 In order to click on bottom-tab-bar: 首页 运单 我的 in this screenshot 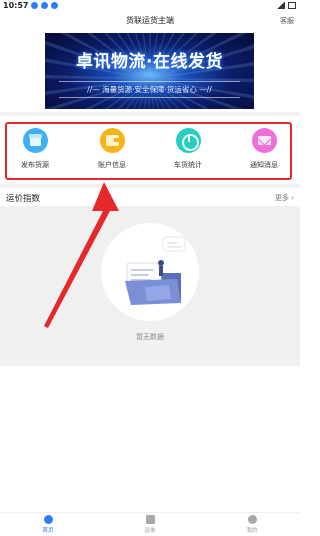, I will do `click(150, 524)`.